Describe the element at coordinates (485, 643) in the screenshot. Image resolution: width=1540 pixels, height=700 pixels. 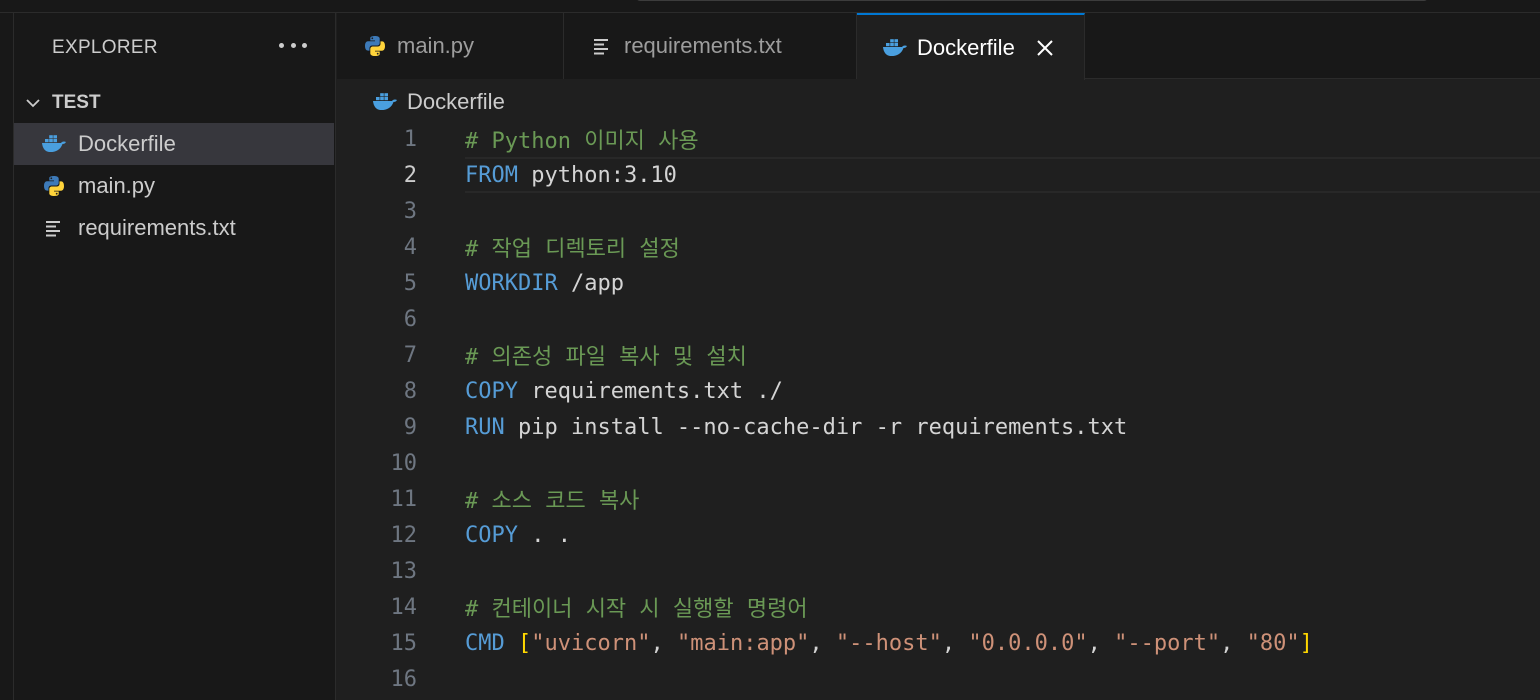
I see `code-token: CMD` at that location.